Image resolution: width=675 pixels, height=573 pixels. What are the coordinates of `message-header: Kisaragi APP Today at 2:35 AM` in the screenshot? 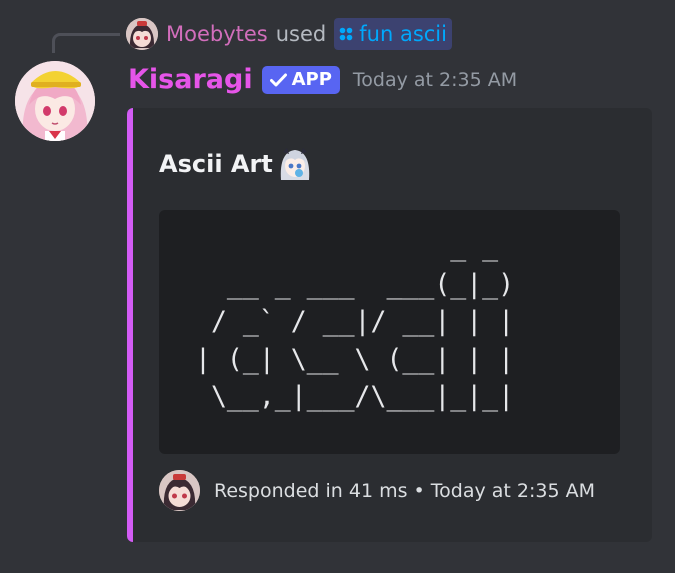 It's located at (322, 79).